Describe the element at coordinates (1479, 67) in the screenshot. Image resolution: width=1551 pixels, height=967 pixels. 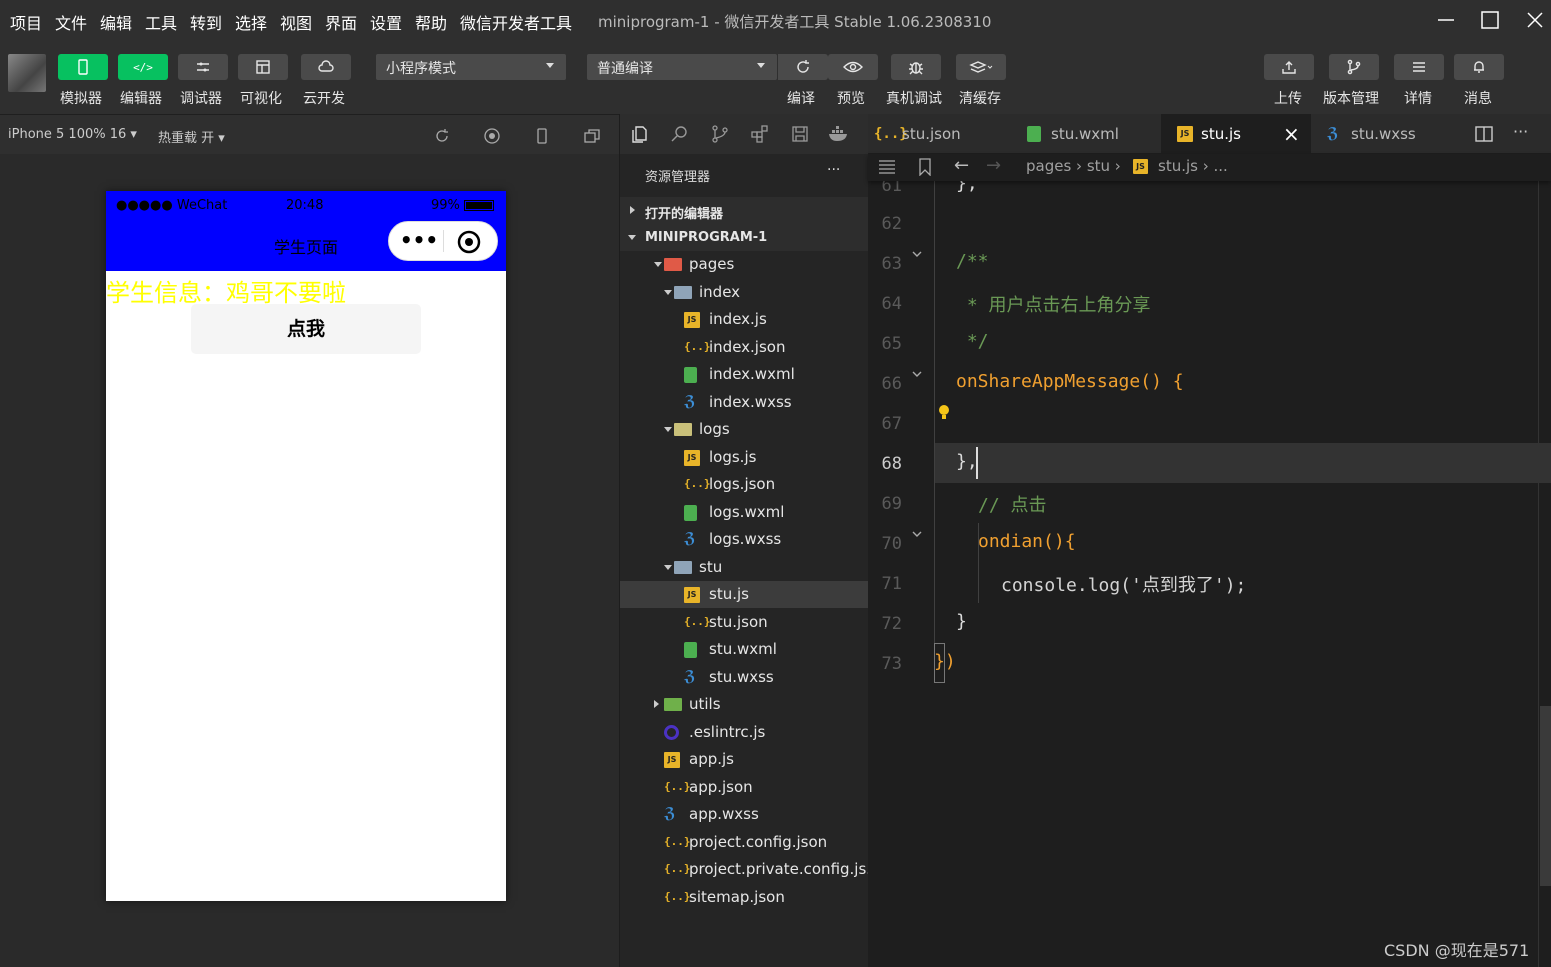
I see `messages-button` at that location.